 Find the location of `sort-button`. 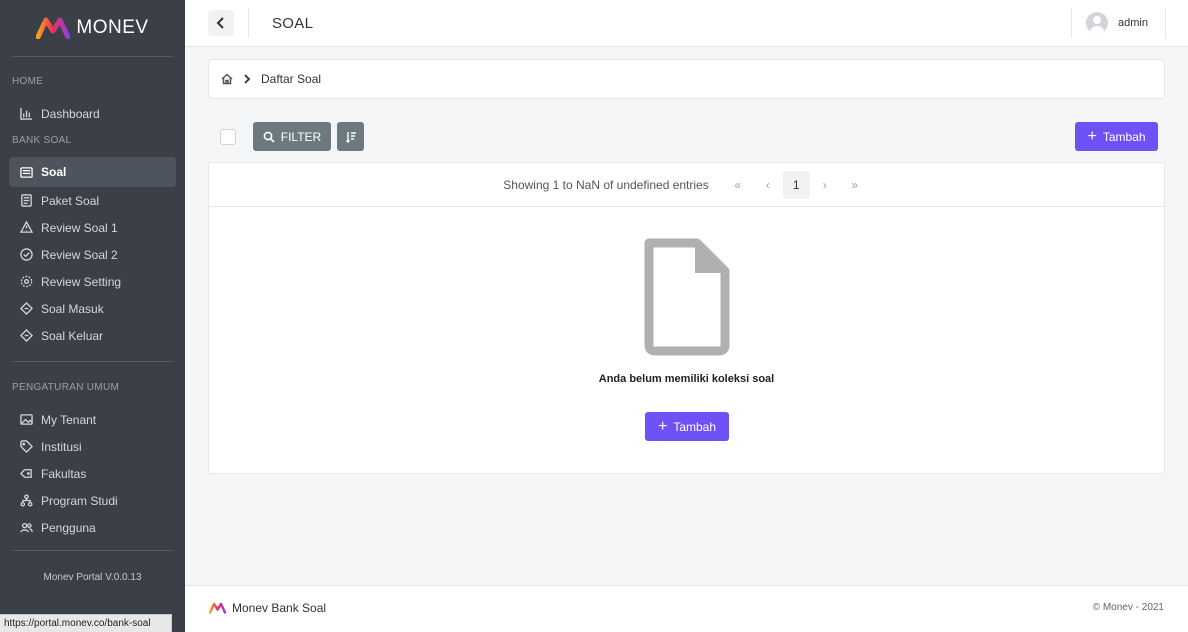

sort-button is located at coordinates (350, 136).